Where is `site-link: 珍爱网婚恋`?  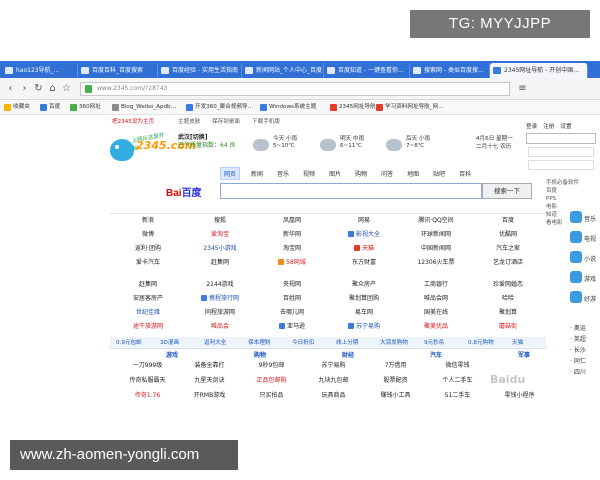
site-link: 珍爱网婚恋 is located at coordinates (508, 285).